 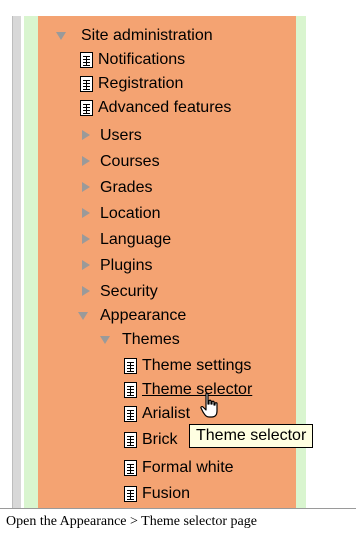 What do you see at coordinates (16, 262) in the screenshot?
I see `left-scroll-bar` at bounding box center [16, 262].